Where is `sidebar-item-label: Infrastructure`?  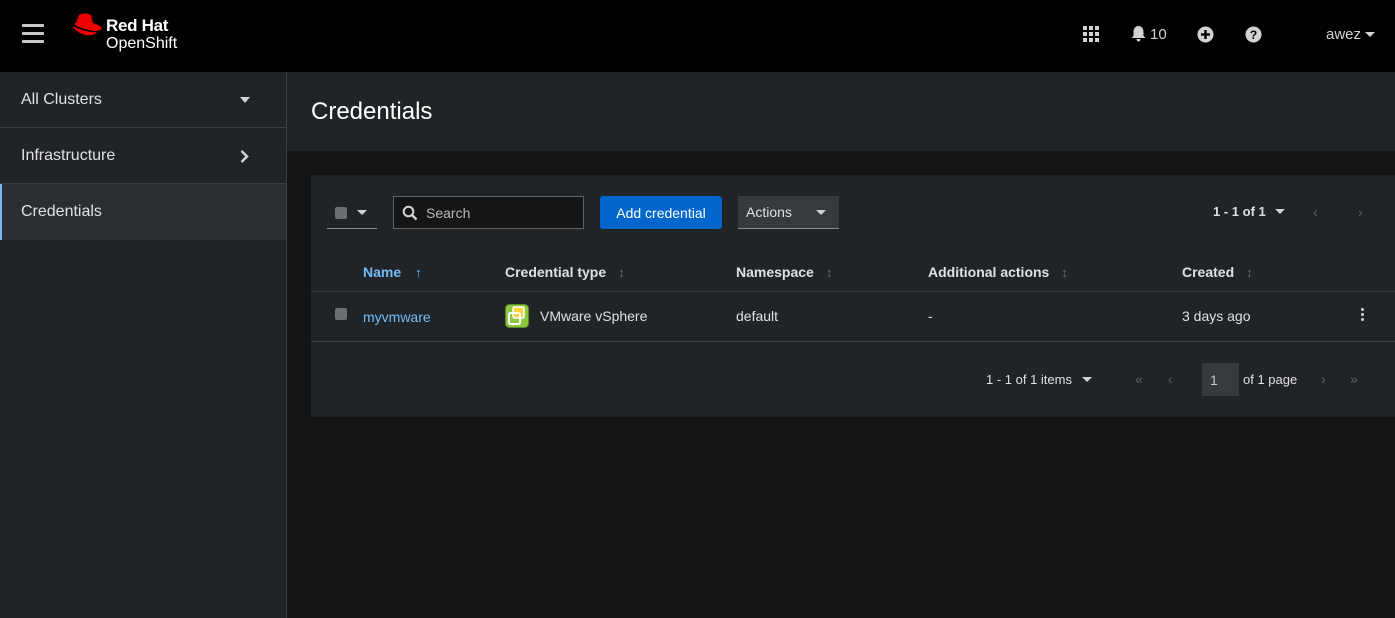
sidebar-item-label: Infrastructure is located at coordinates (68, 155).